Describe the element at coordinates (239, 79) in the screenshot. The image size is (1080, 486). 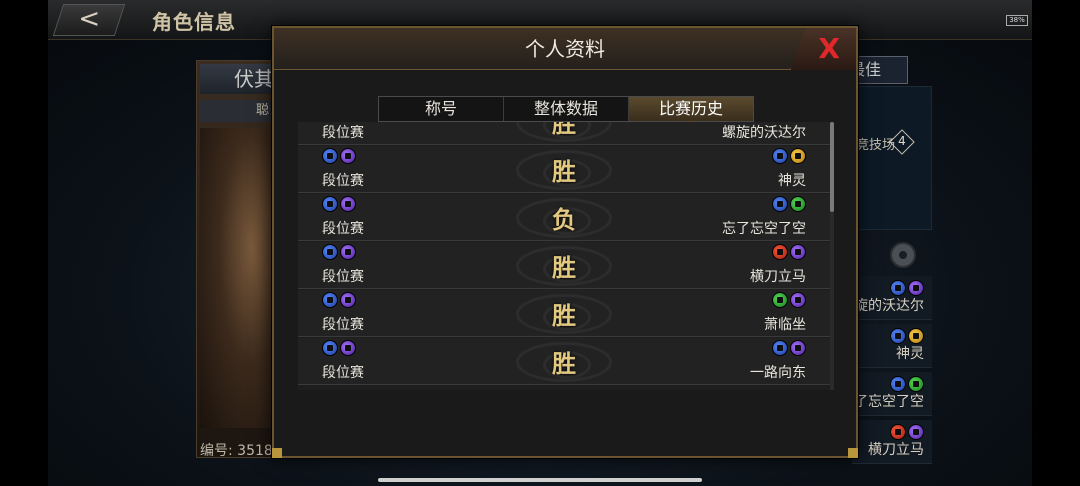
I see `character-name: 伏其` at that location.